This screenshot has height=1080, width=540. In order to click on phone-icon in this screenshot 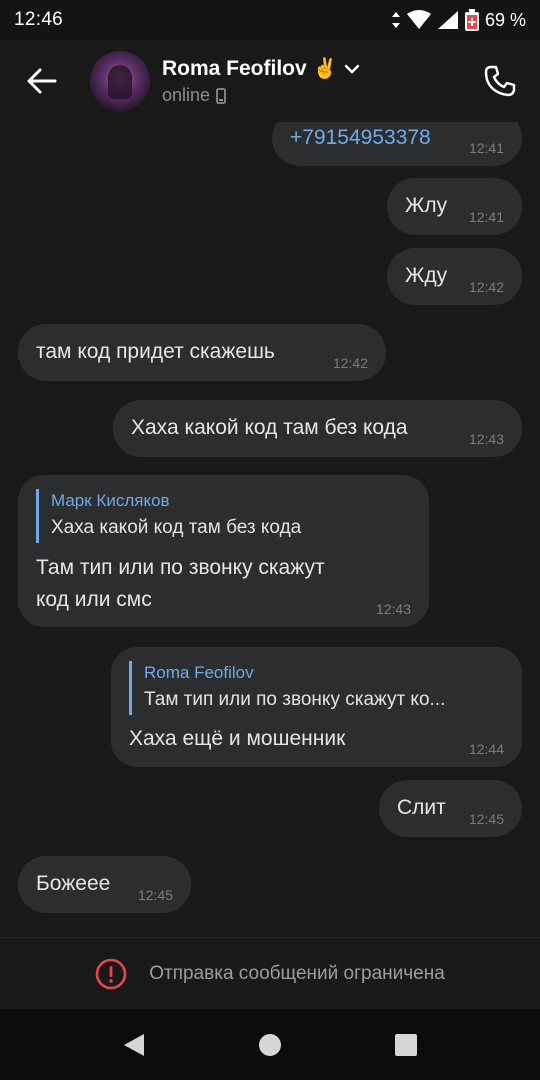, I will do `click(500, 81)`.